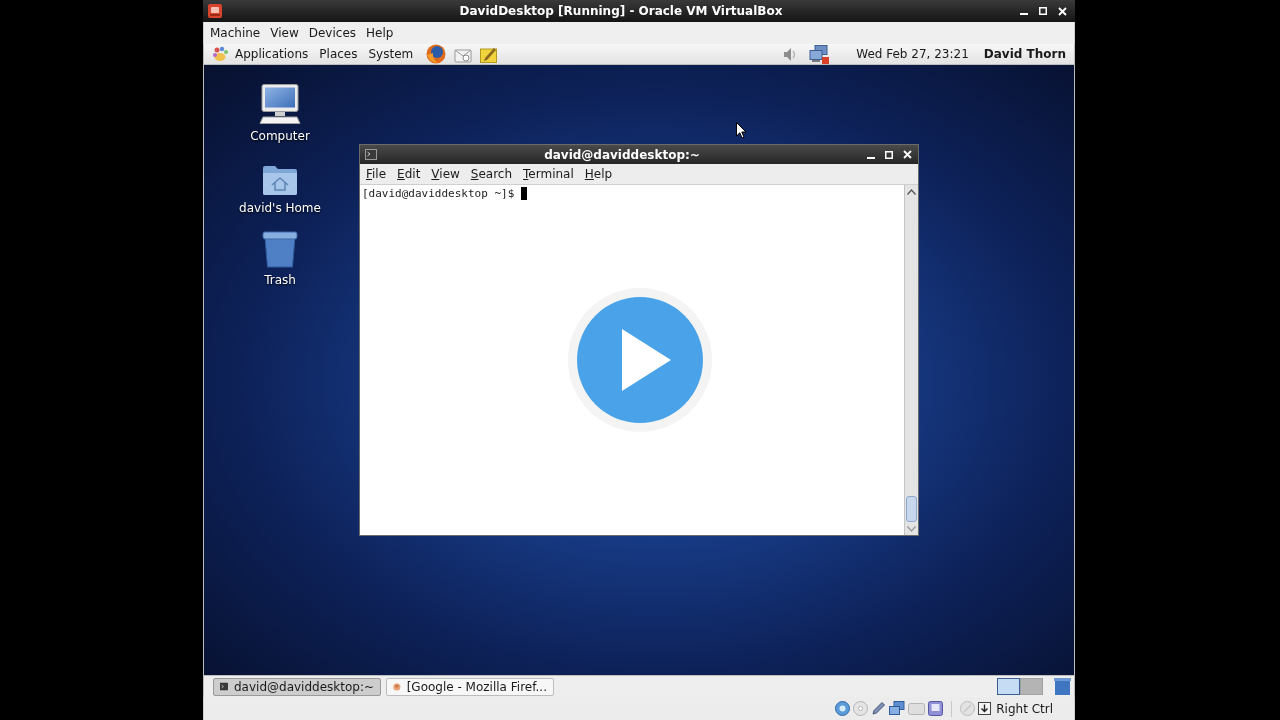 The image size is (1280, 720). I want to click on panel-menu: Places, so click(338, 54).